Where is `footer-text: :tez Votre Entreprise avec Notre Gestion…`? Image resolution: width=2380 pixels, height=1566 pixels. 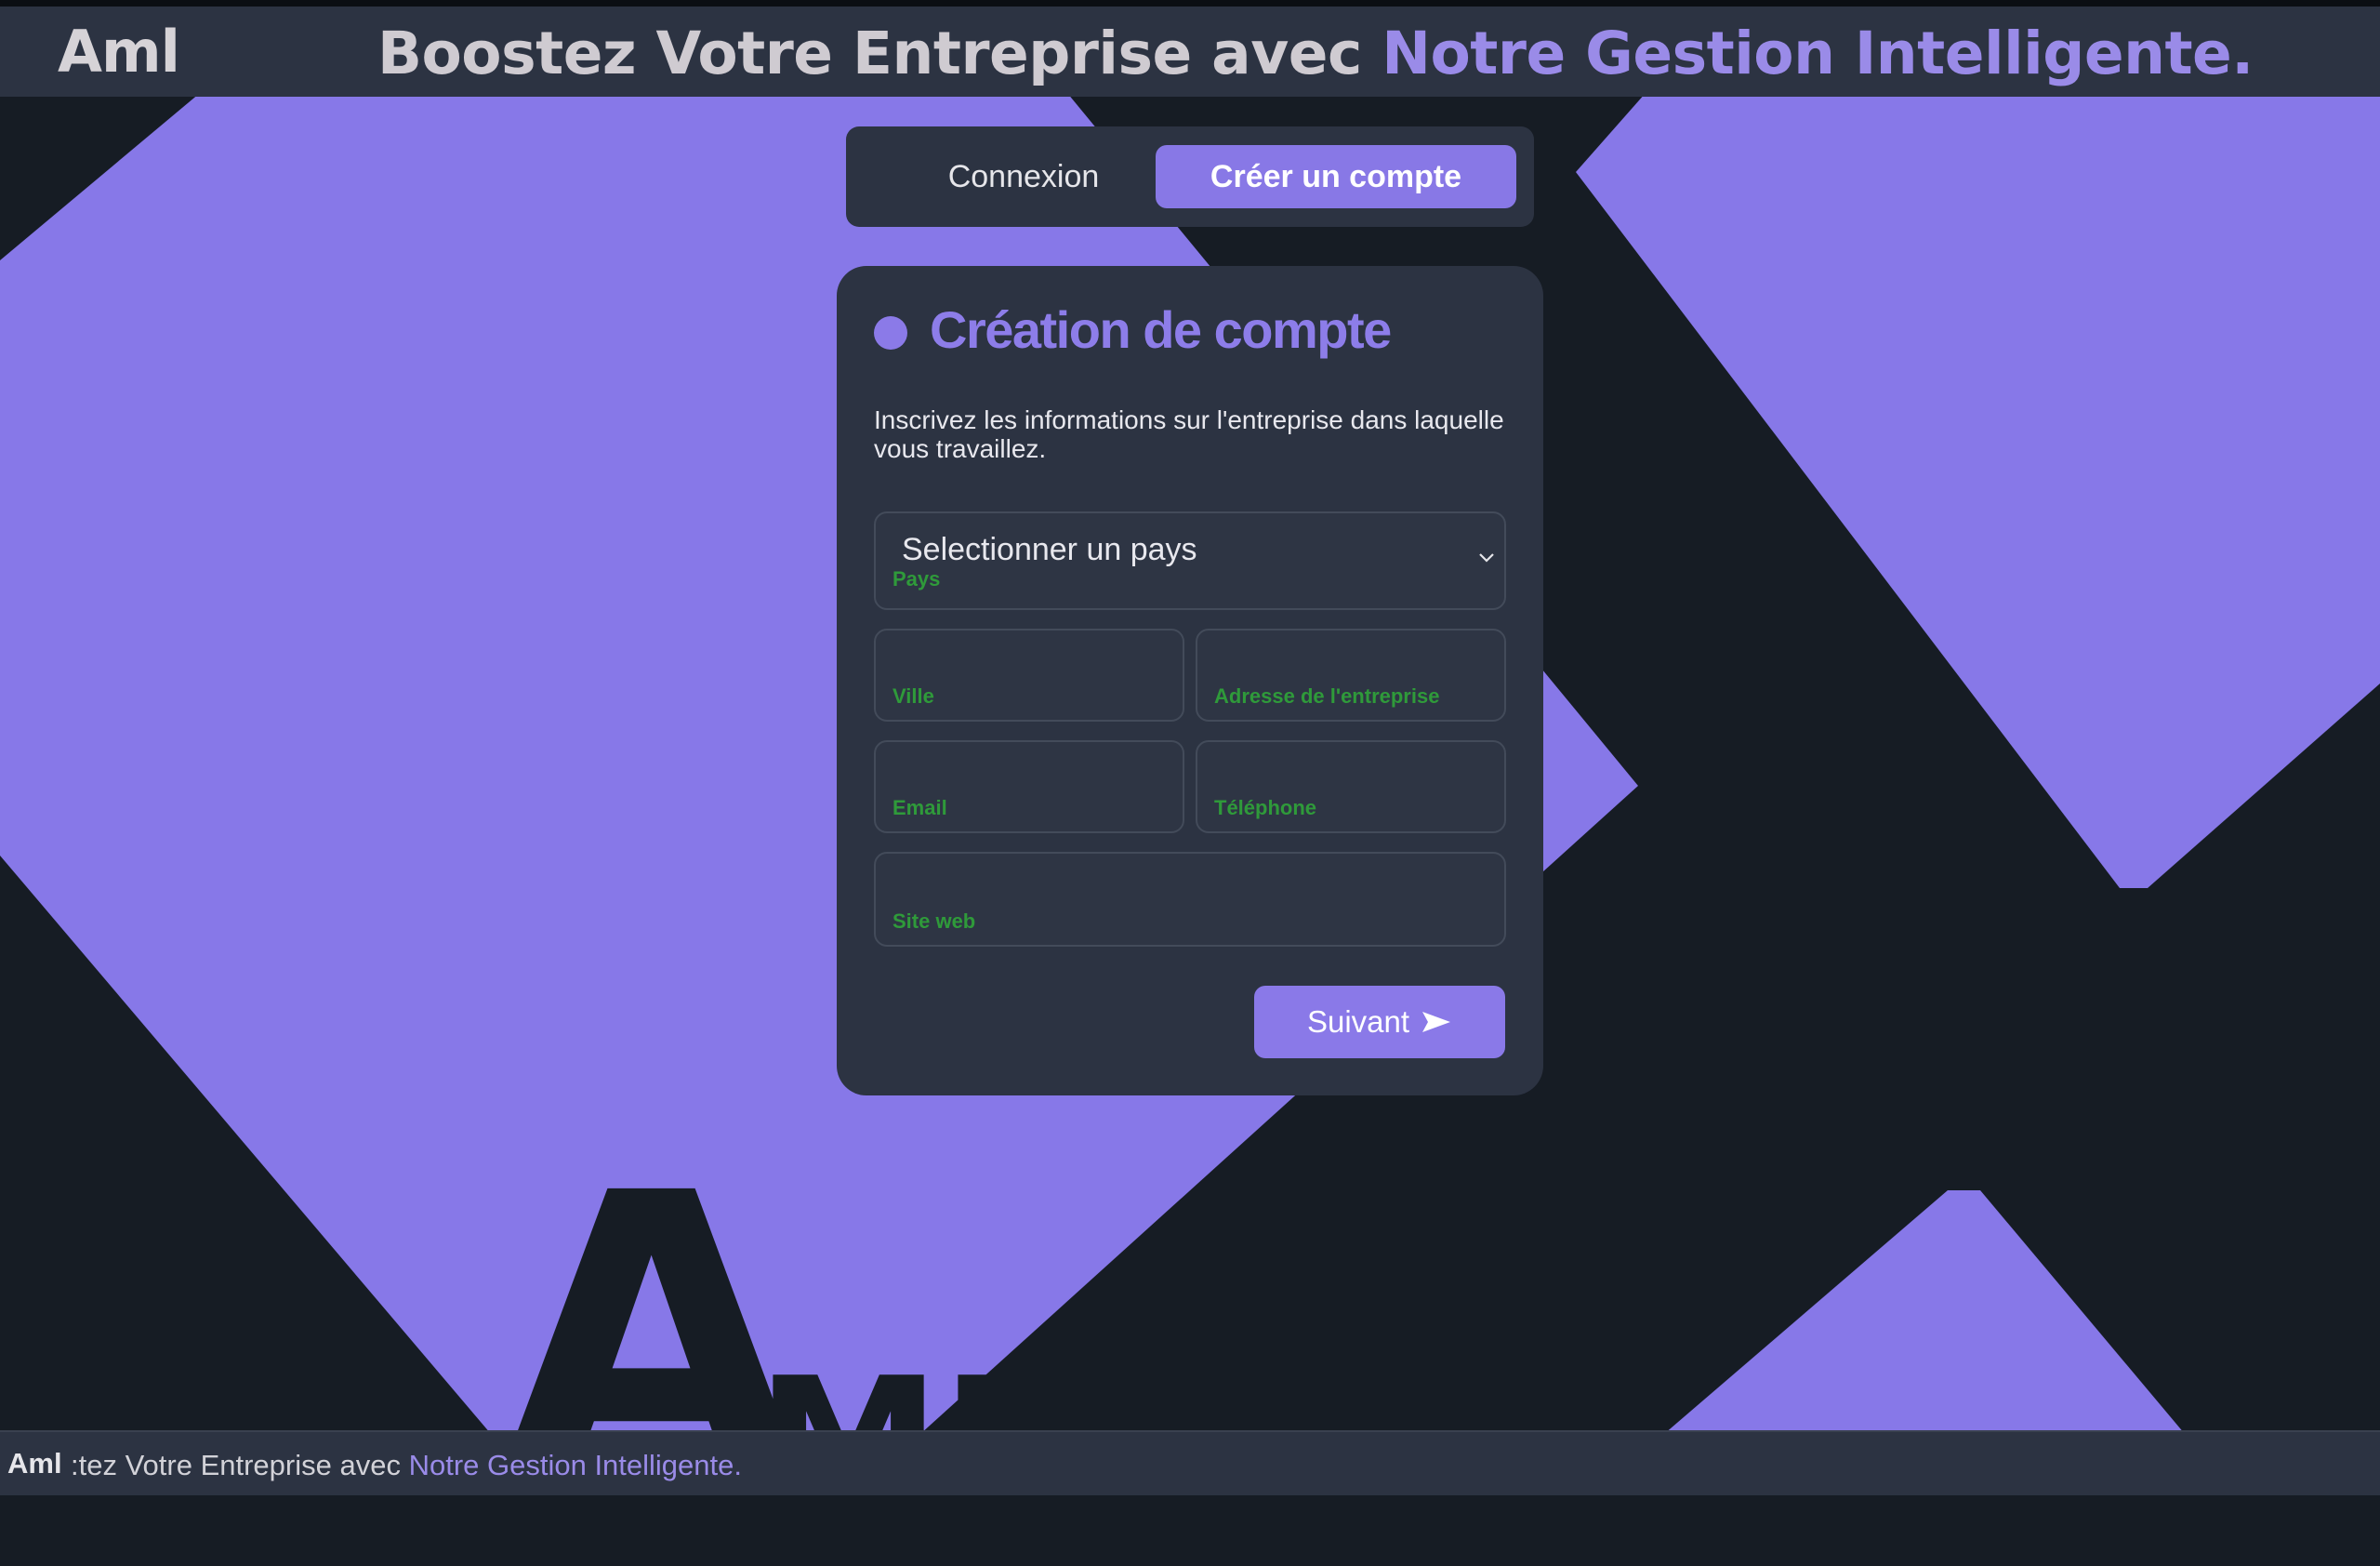
footer-text: :tez Votre Entreprise avec Notre Gestion… is located at coordinates (406, 1465).